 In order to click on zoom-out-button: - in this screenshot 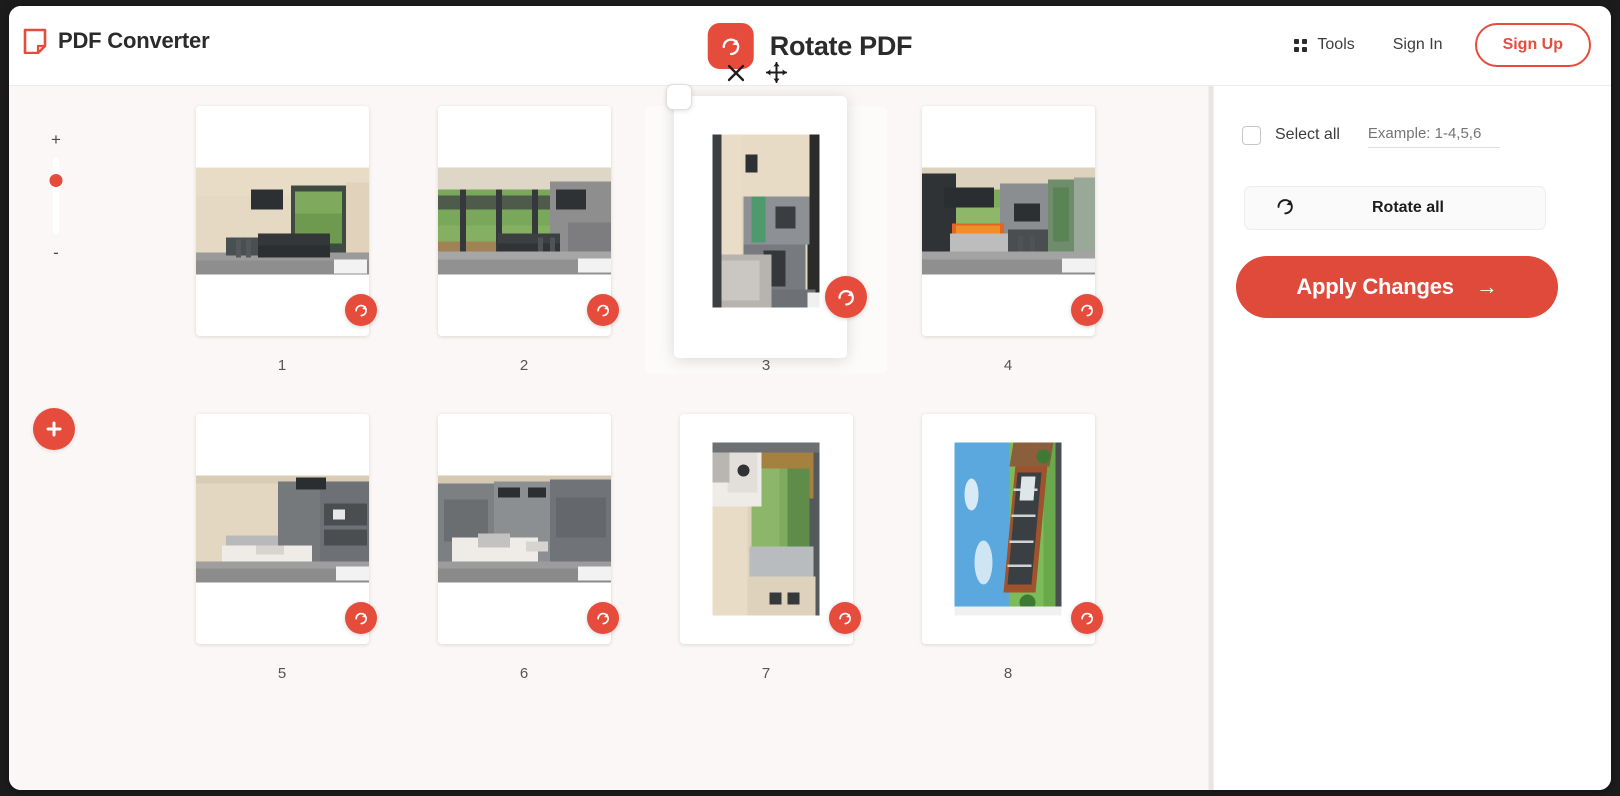, I will do `click(56, 252)`.